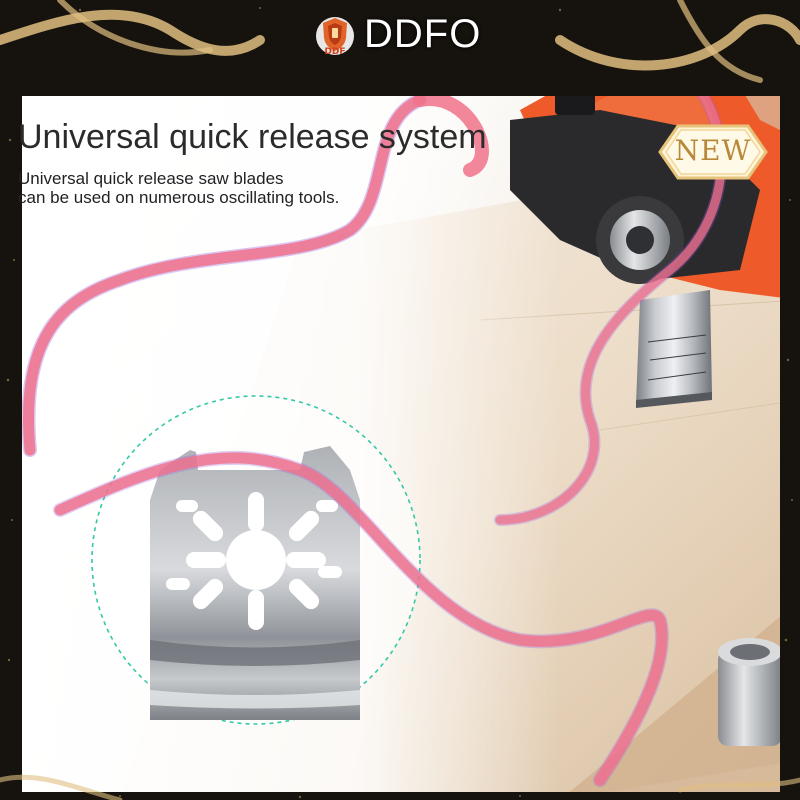 Image resolution: width=800 pixels, height=800 pixels. What do you see at coordinates (713, 150) in the screenshot?
I see `new-badge-label: NEW` at bounding box center [713, 150].